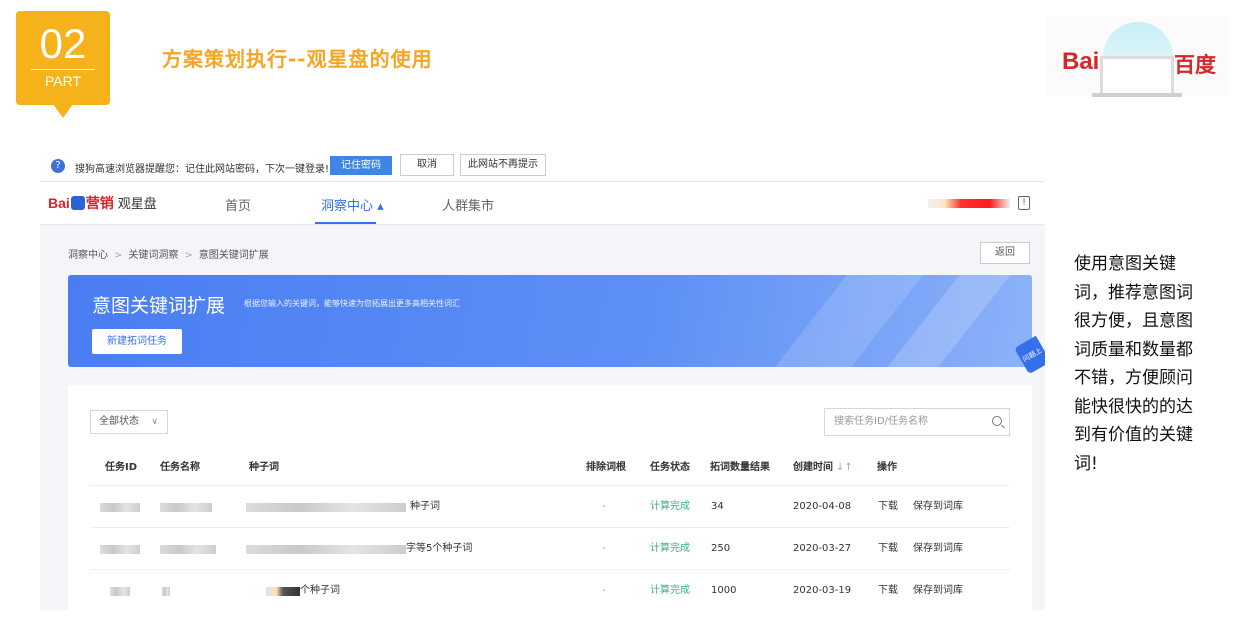  Describe the element at coordinates (822, 590) in the screenshot. I see `created-date: 2020-03-19` at that location.